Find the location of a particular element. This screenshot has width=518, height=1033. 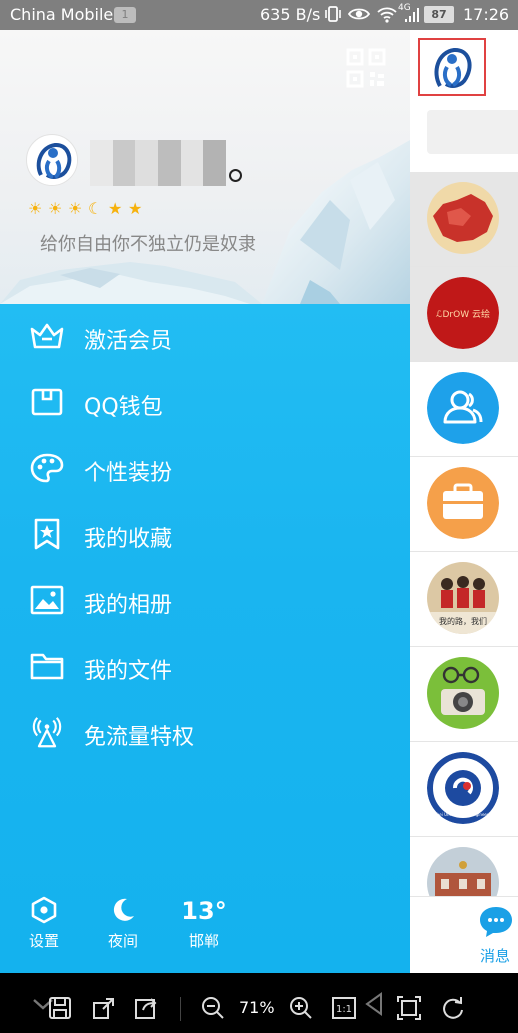

save-button is located at coordinates (60, 1008).